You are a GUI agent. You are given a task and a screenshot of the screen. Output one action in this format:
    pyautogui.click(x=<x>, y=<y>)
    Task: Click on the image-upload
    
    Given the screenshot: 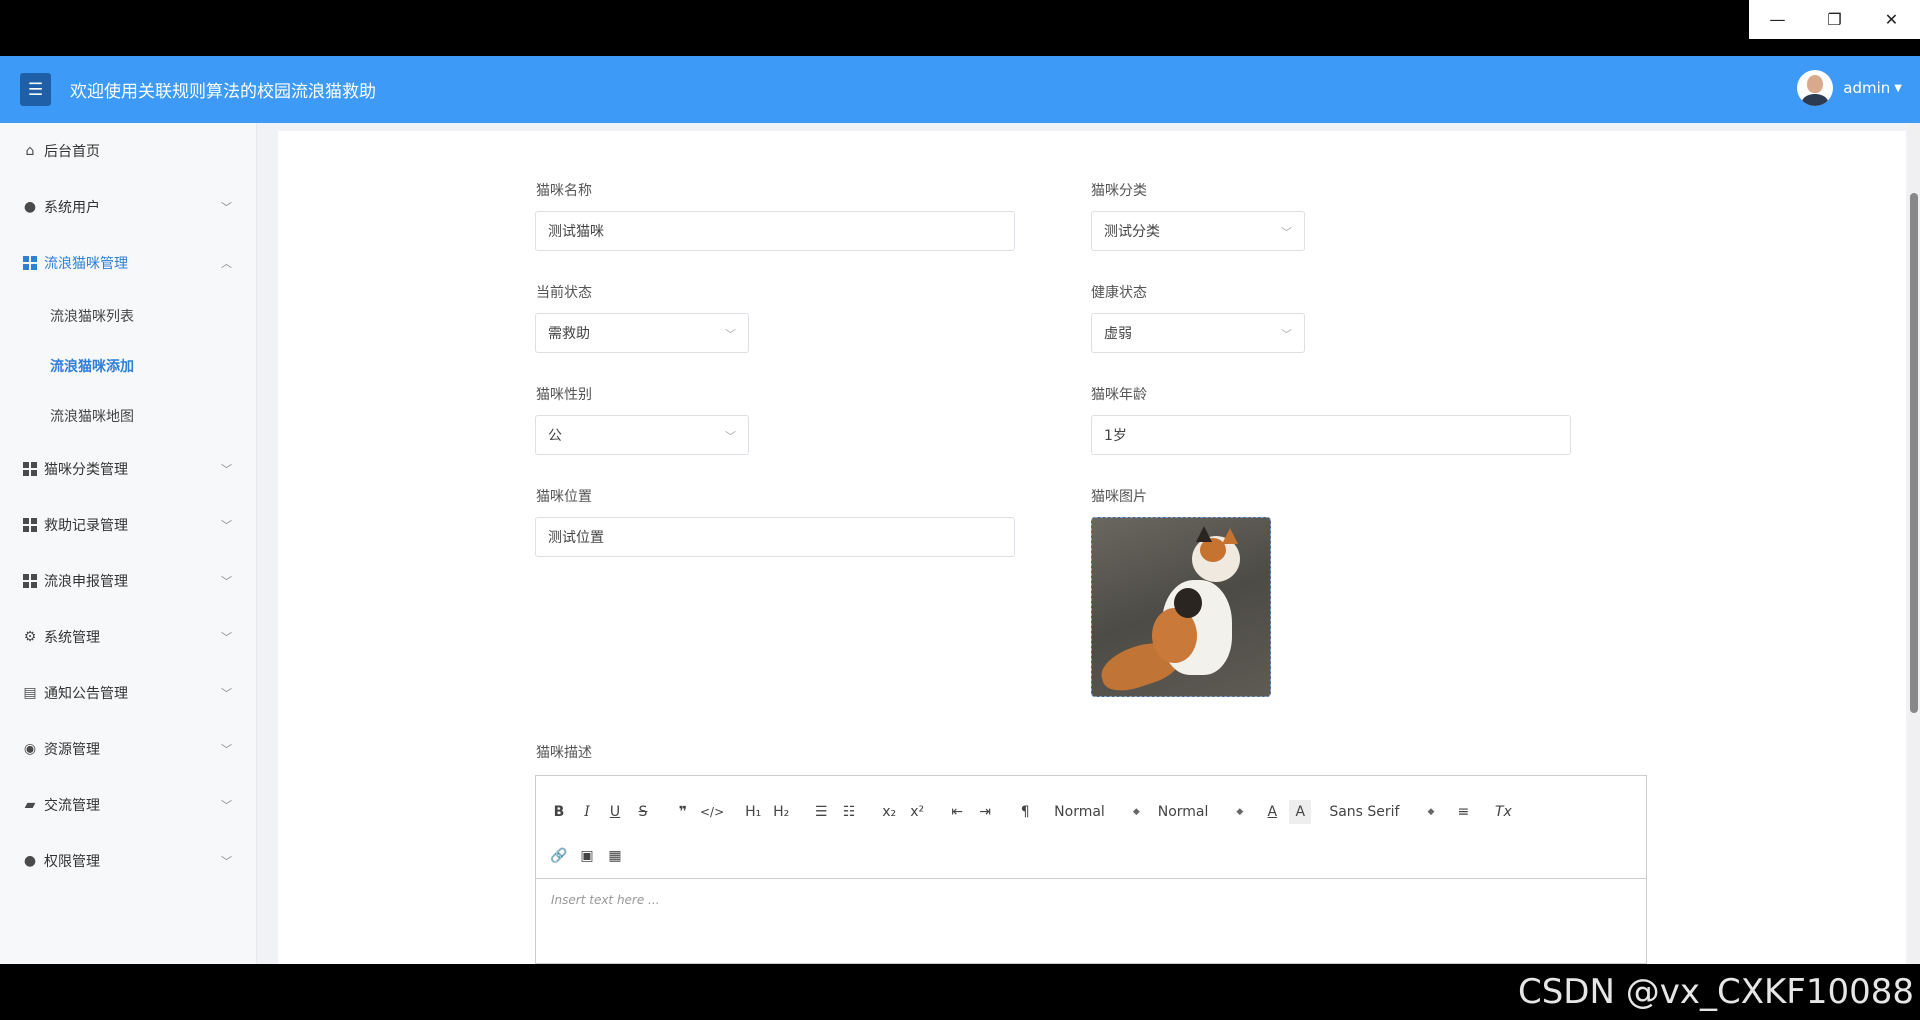 What is the action you would take?
    pyautogui.click(x=1181, y=607)
    